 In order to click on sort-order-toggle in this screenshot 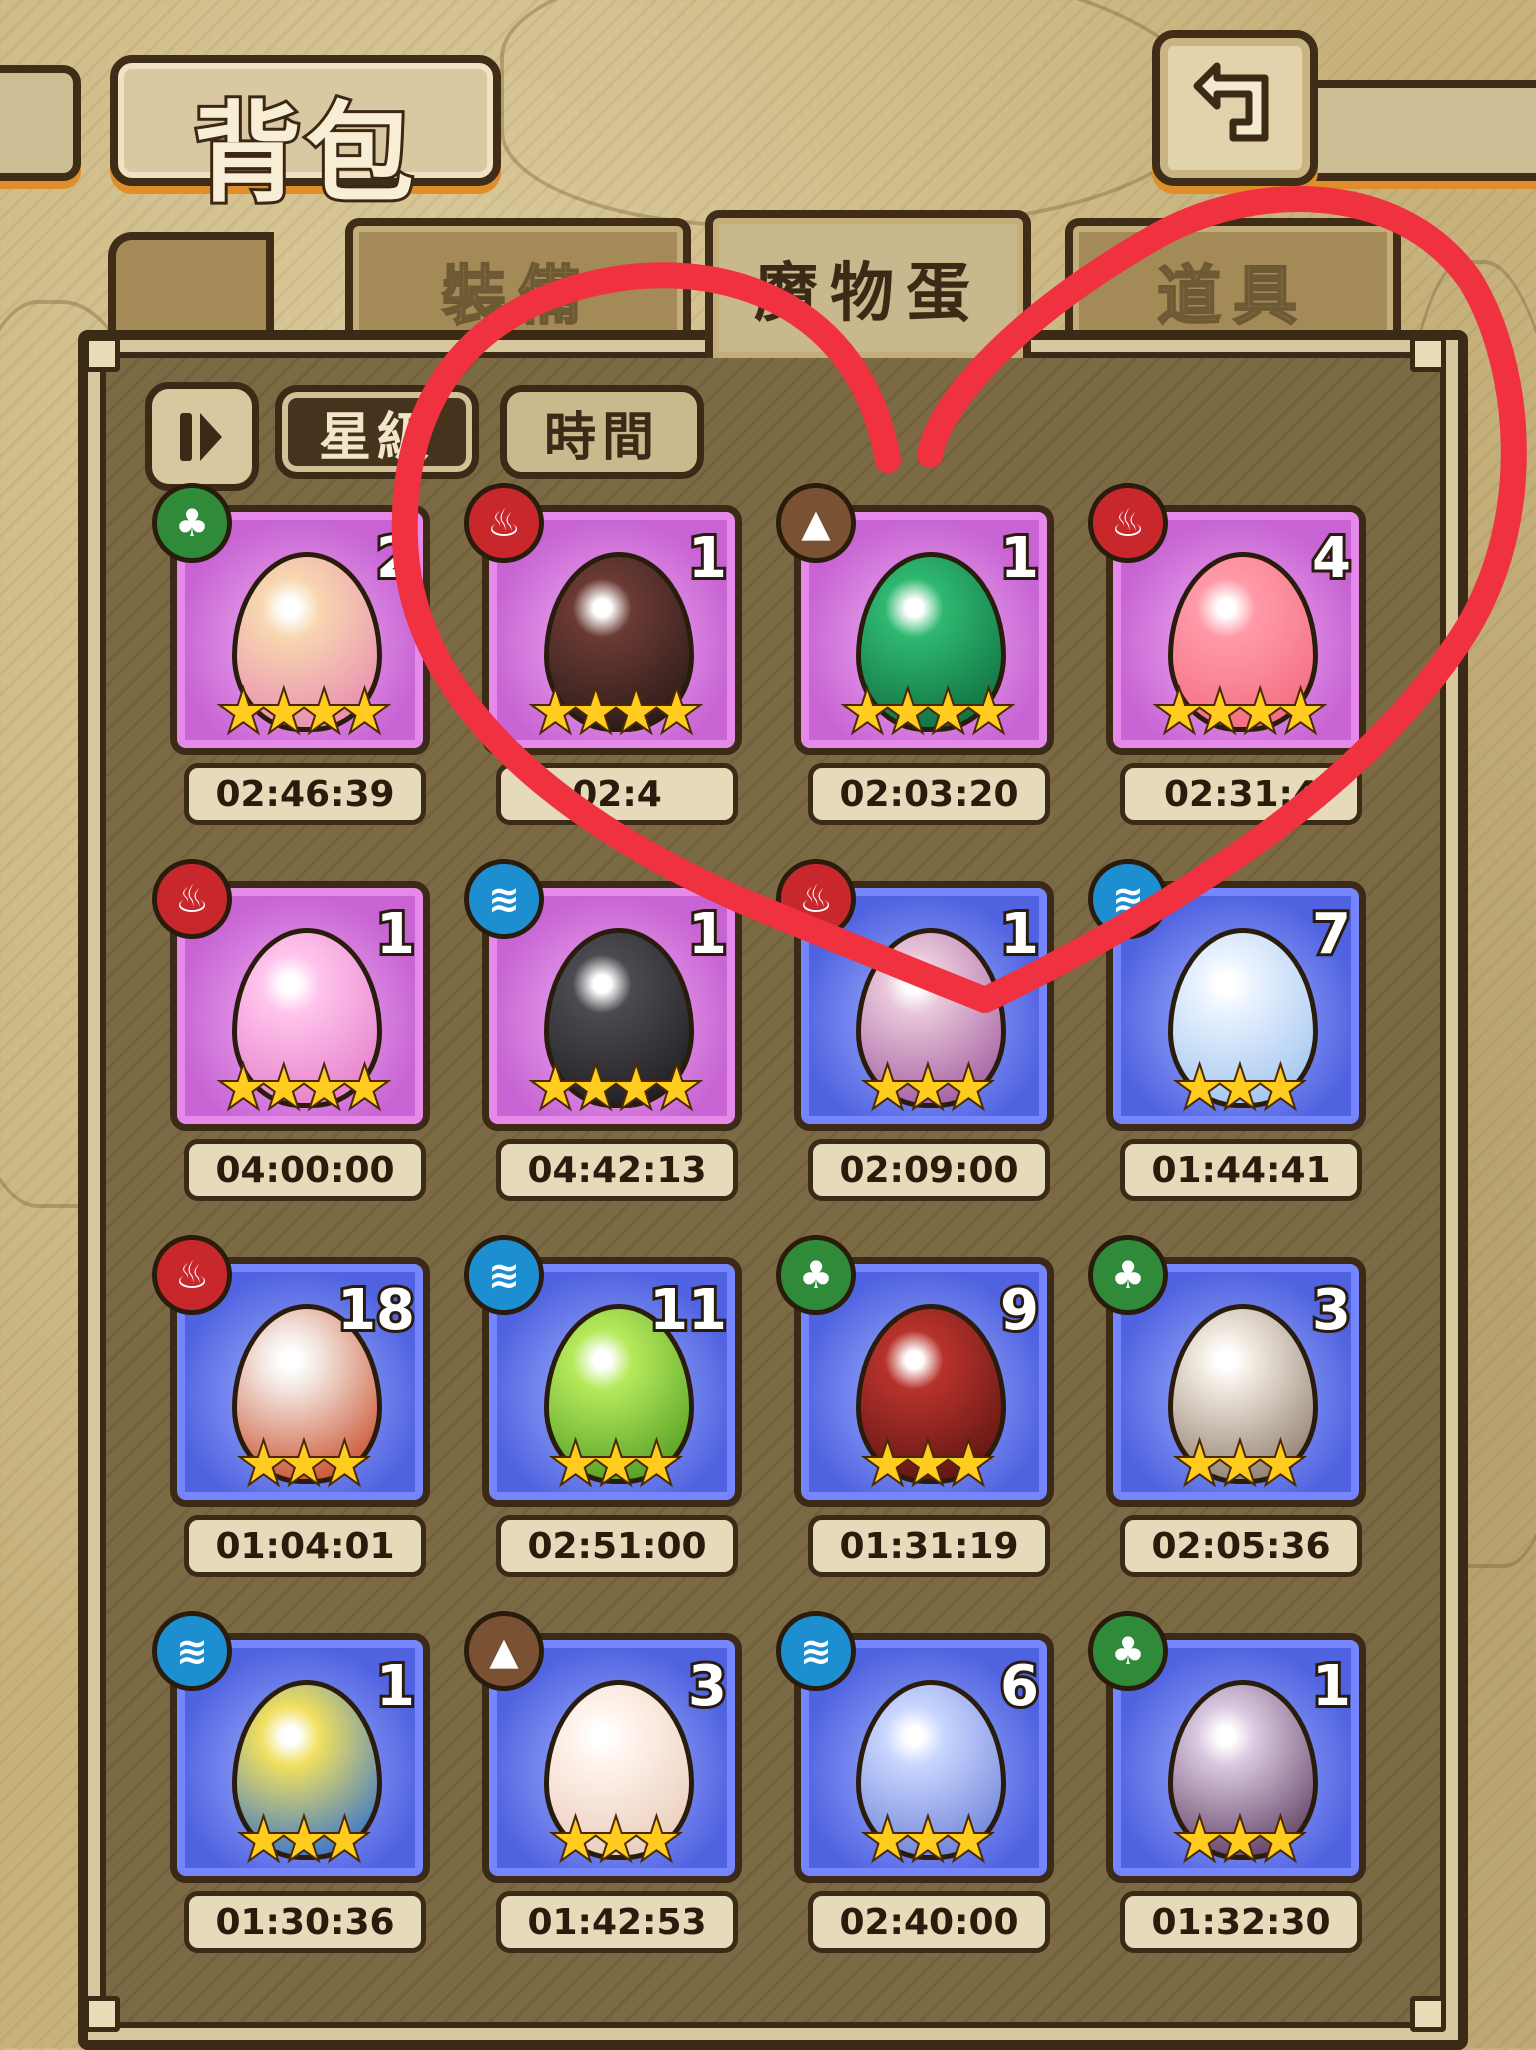, I will do `click(202, 436)`.